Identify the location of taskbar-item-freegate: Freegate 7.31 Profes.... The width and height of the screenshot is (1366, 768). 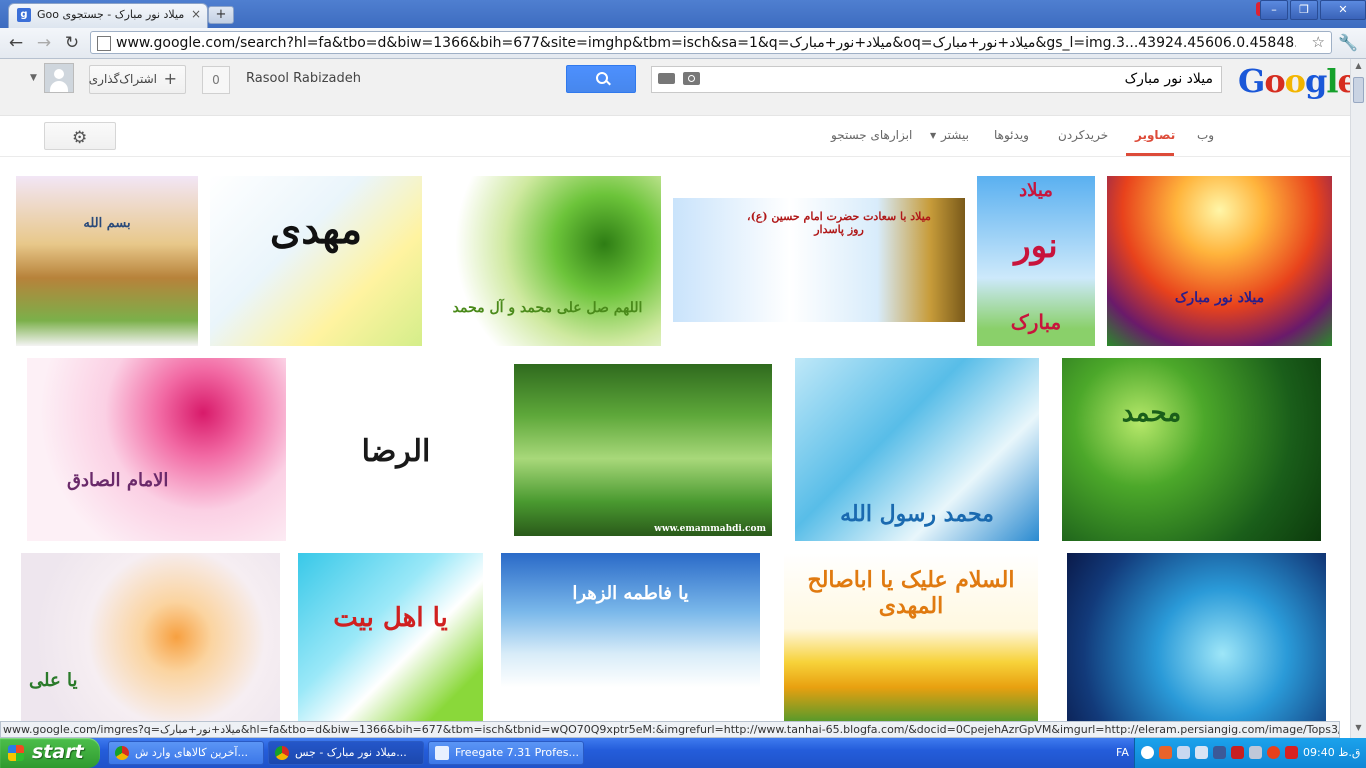
(506, 753).